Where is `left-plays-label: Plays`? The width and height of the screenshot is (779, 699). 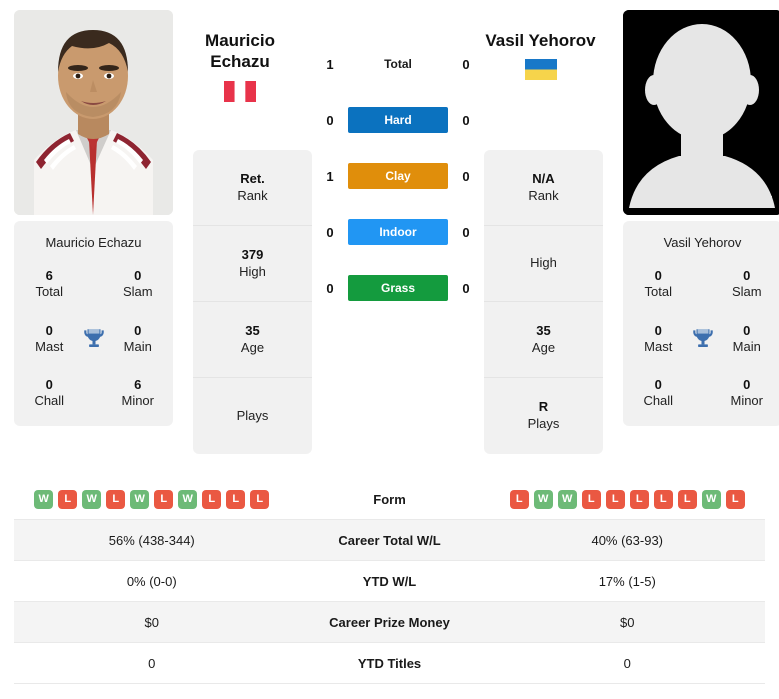 left-plays-label: Plays is located at coordinates (252, 415).